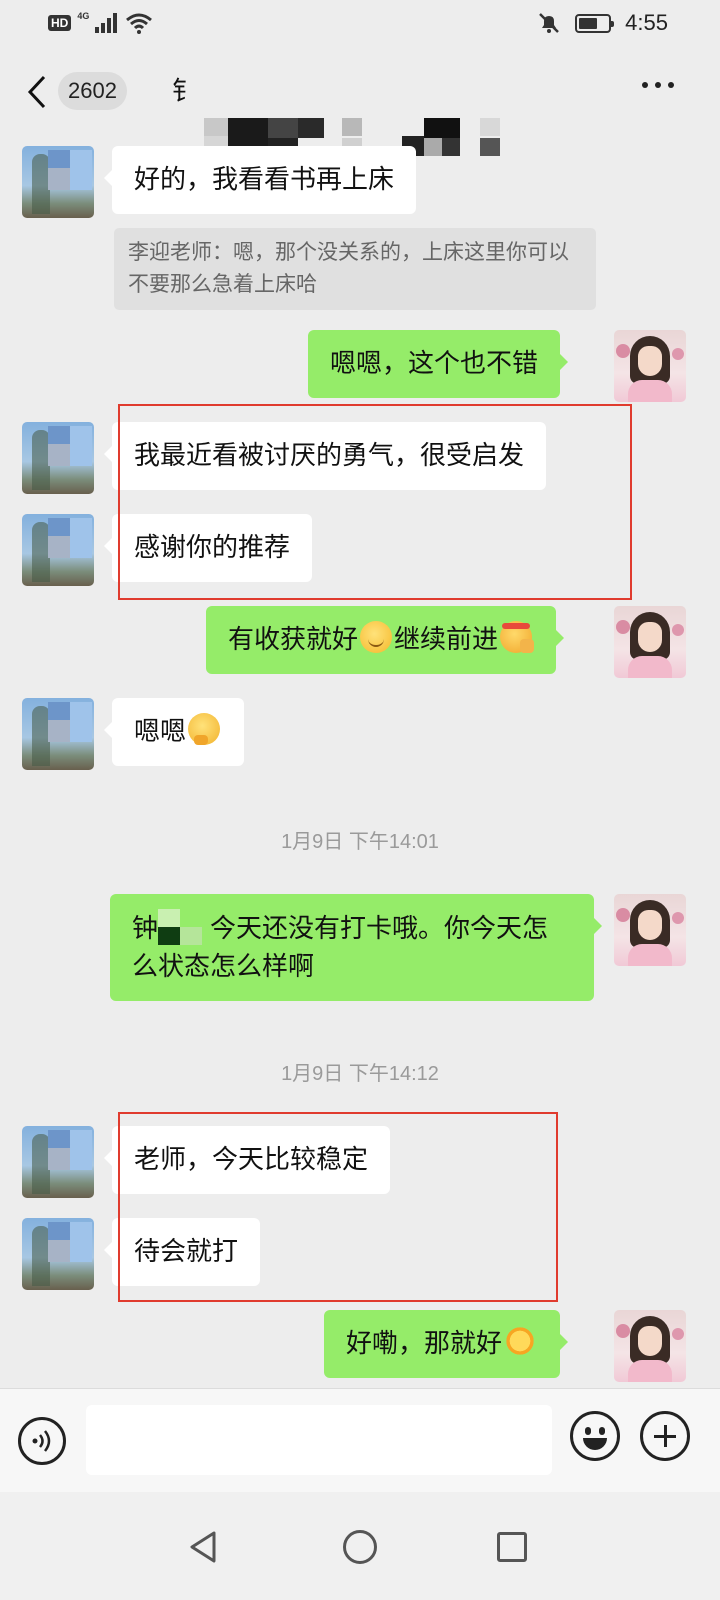 Image resolution: width=720 pixels, height=1600 pixels. What do you see at coordinates (356, 947) in the screenshot?
I see `outgoing-message-bubble: 钟今天还没有打卡哦。你今天怎么状态怎么样啊` at bounding box center [356, 947].